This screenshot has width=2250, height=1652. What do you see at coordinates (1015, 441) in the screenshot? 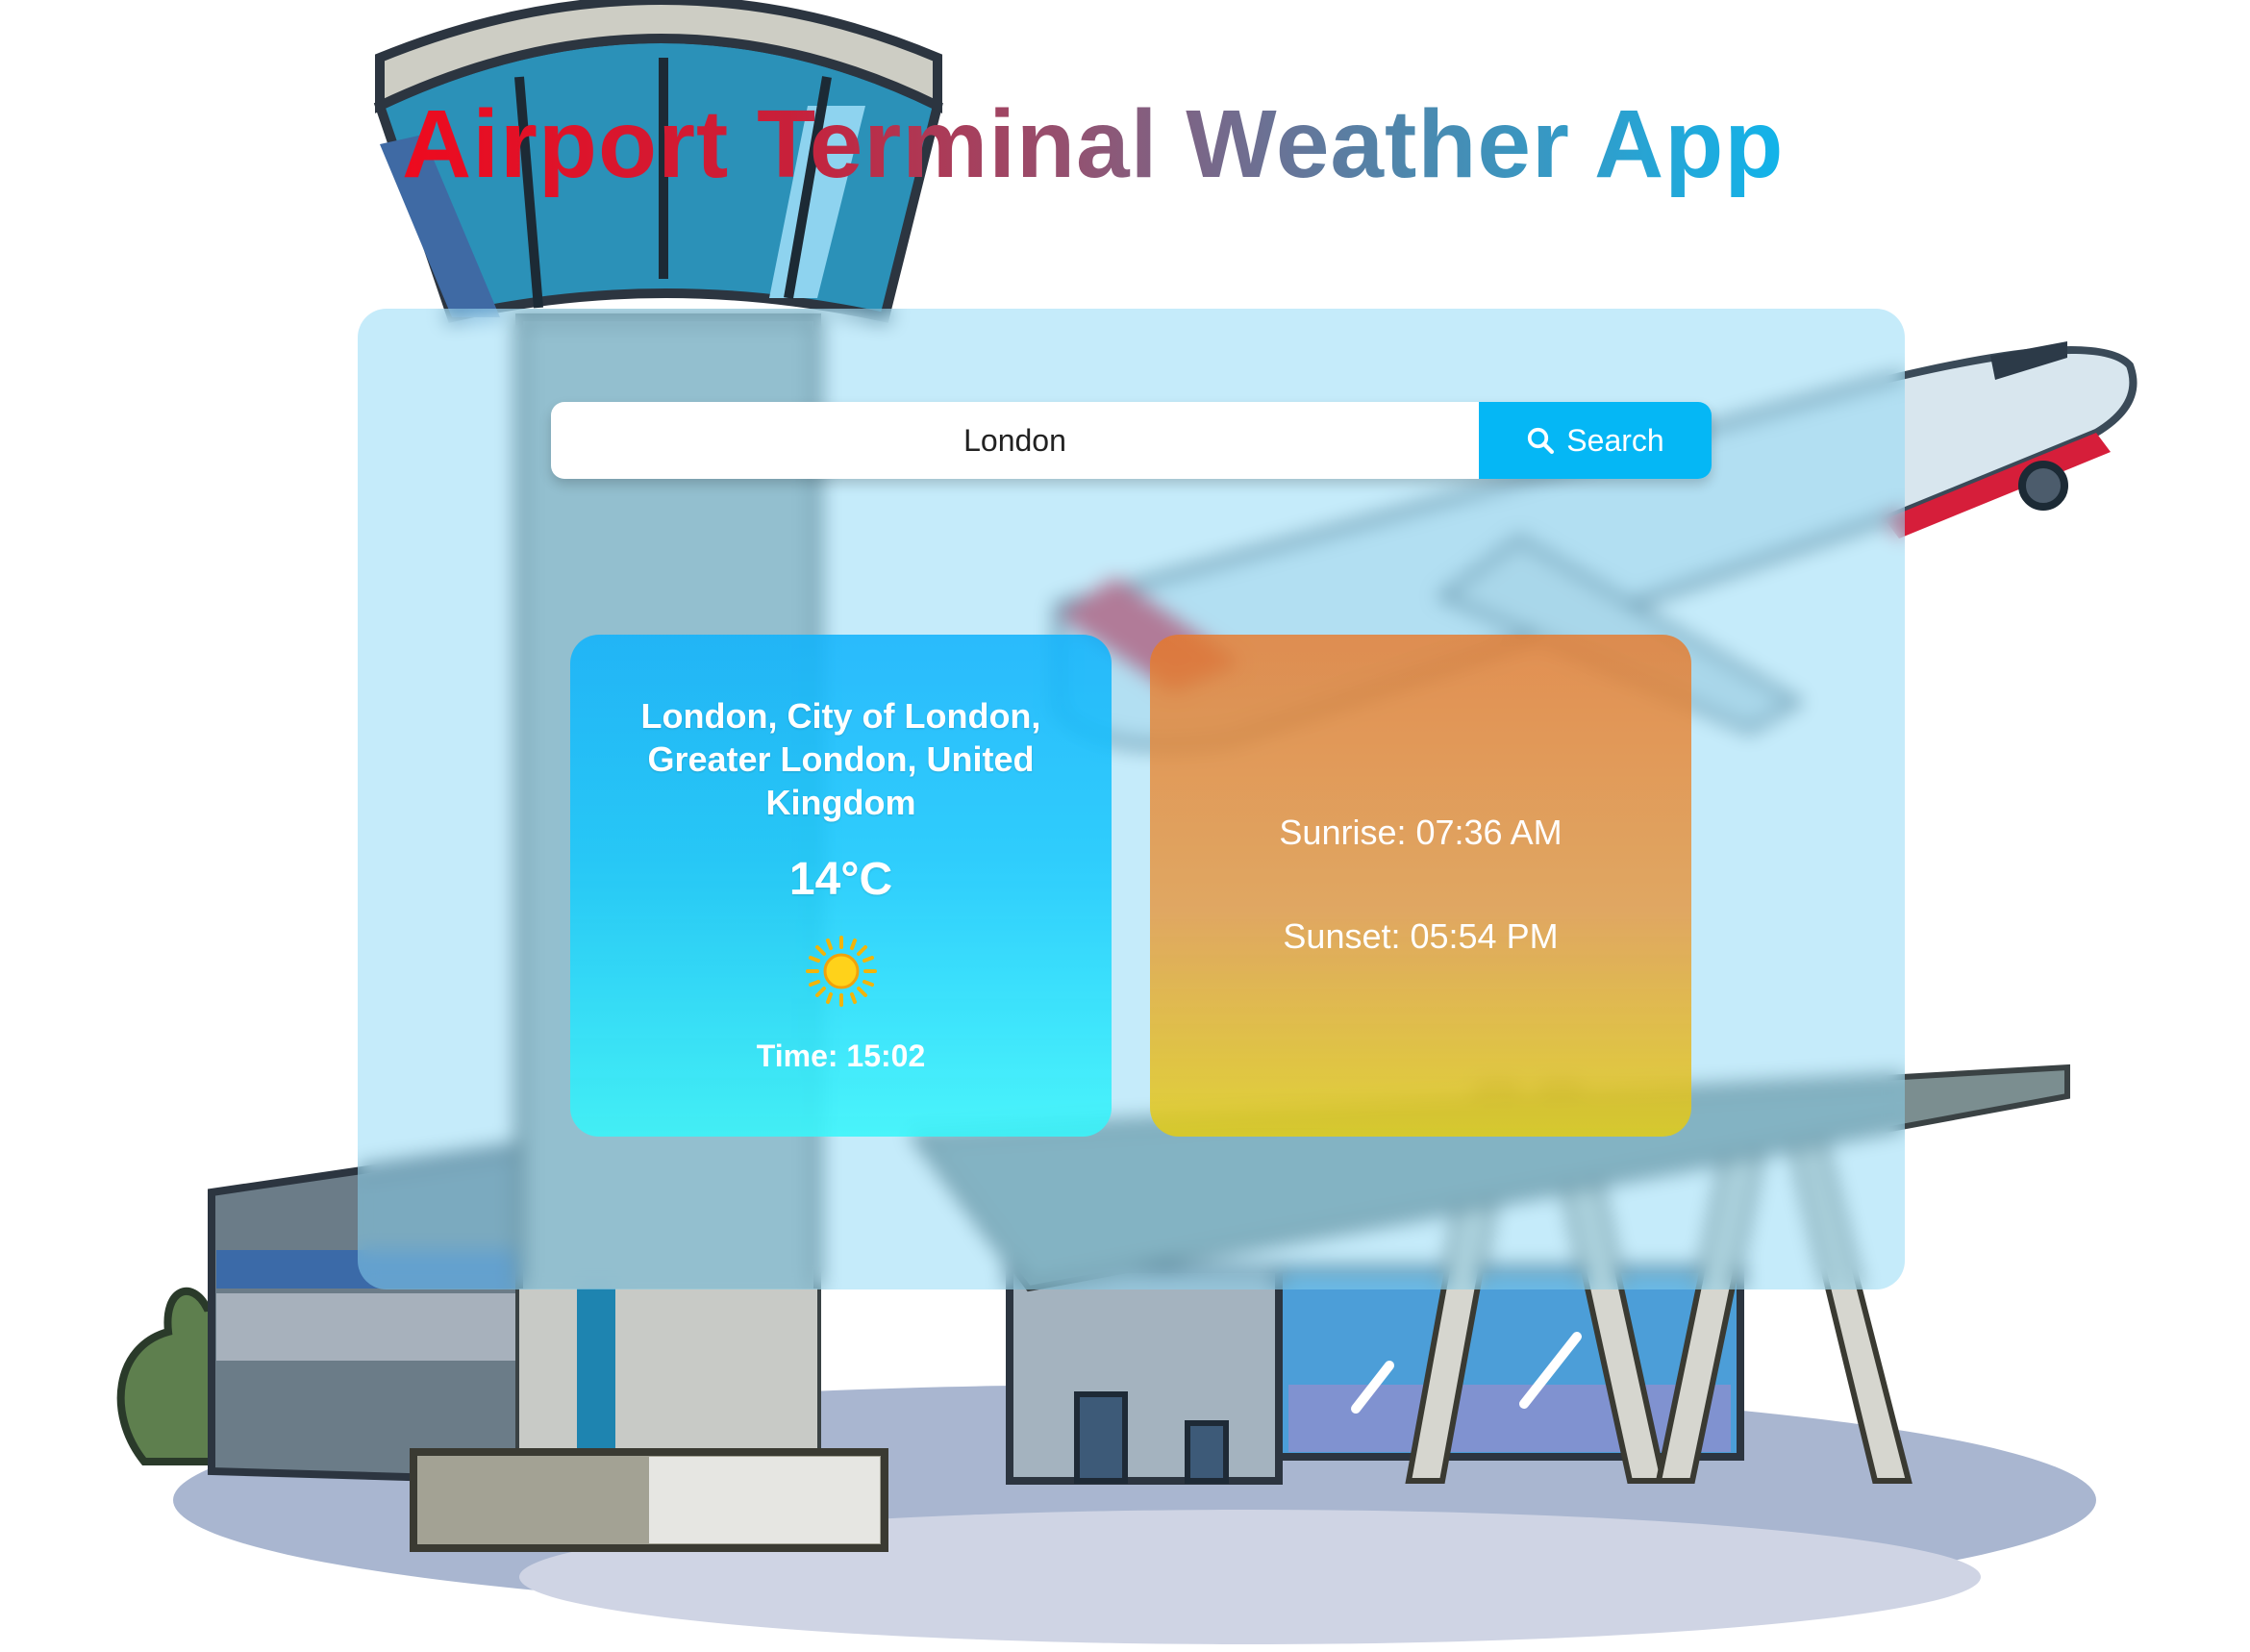
I see `search-input` at bounding box center [1015, 441].